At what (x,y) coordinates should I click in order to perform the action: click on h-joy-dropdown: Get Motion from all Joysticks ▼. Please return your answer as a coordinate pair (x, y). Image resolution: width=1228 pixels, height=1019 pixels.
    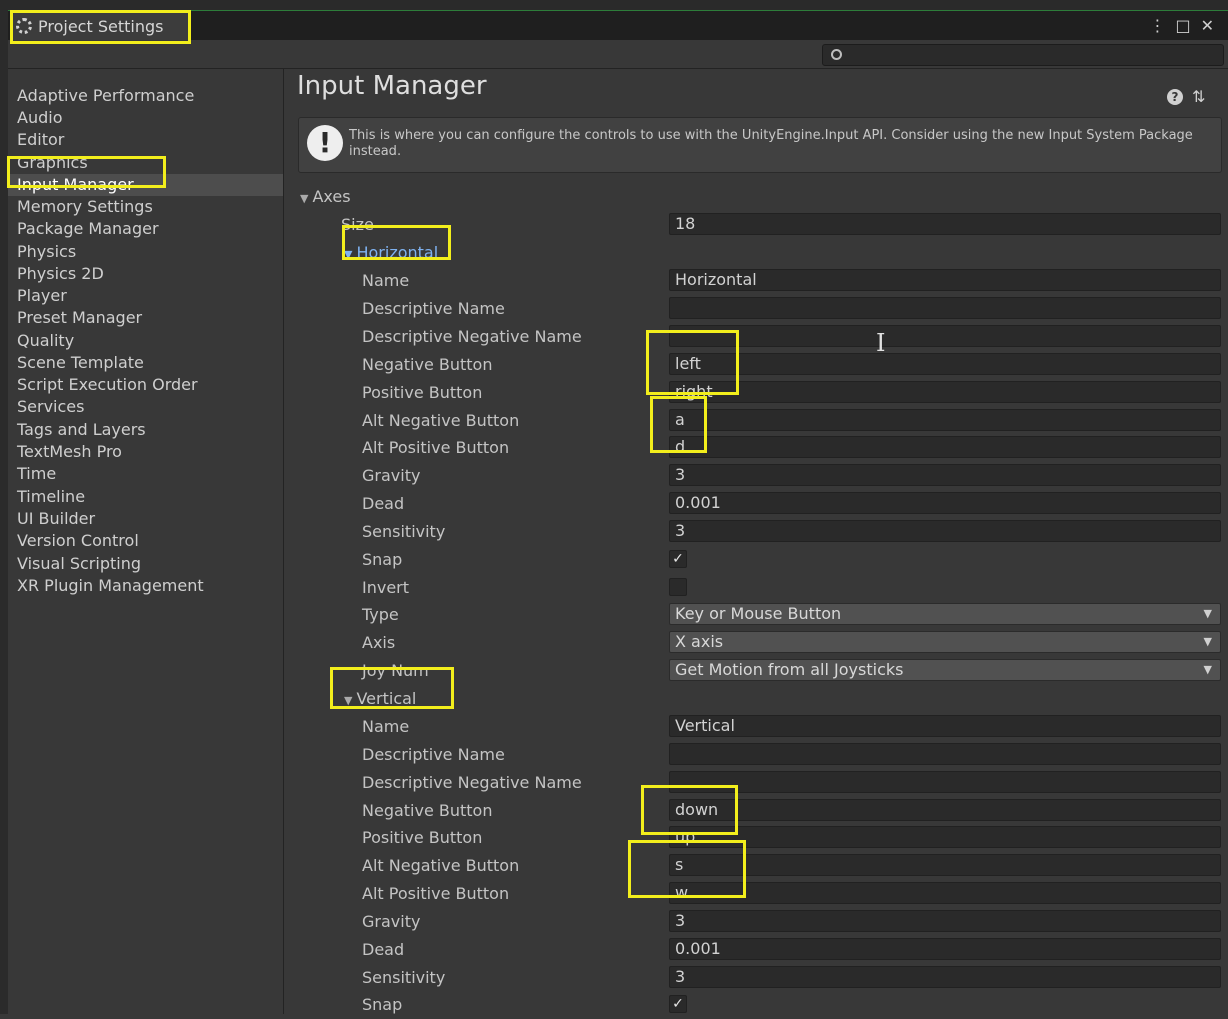
    Looking at the image, I should click on (945, 670).